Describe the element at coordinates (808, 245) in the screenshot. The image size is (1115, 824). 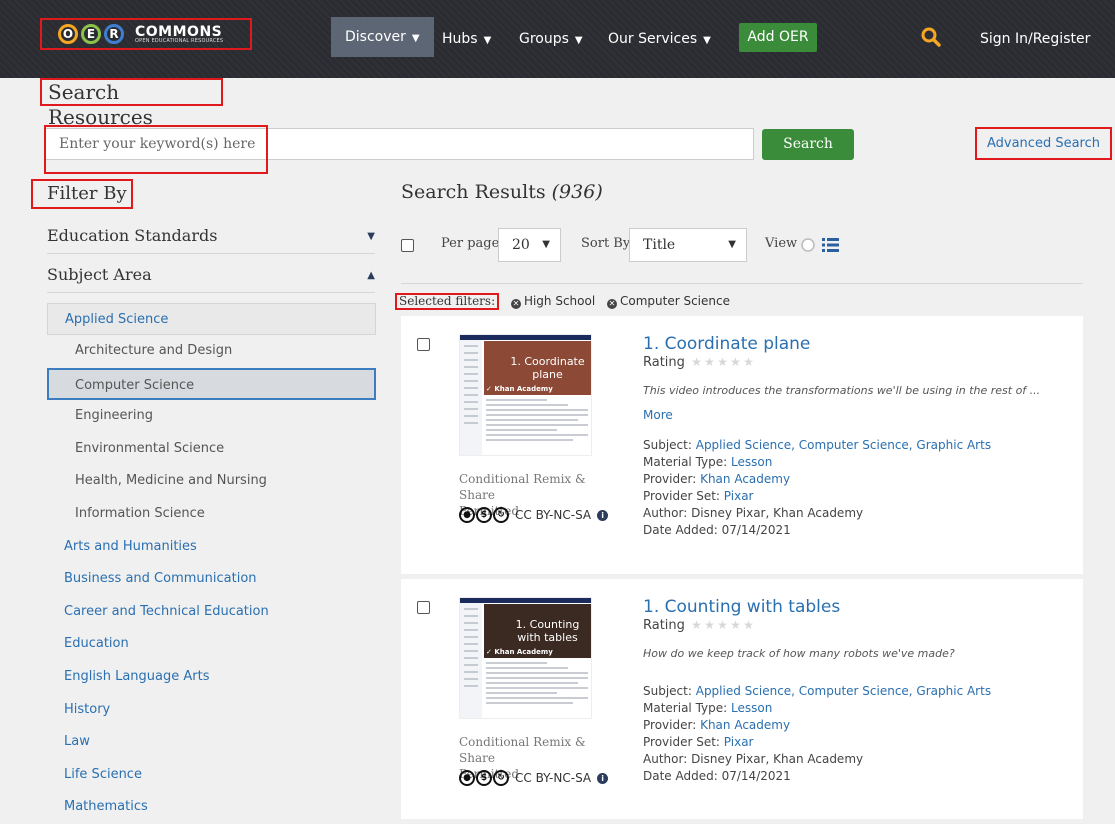
I see `grid-view-radio-icon` at that location.